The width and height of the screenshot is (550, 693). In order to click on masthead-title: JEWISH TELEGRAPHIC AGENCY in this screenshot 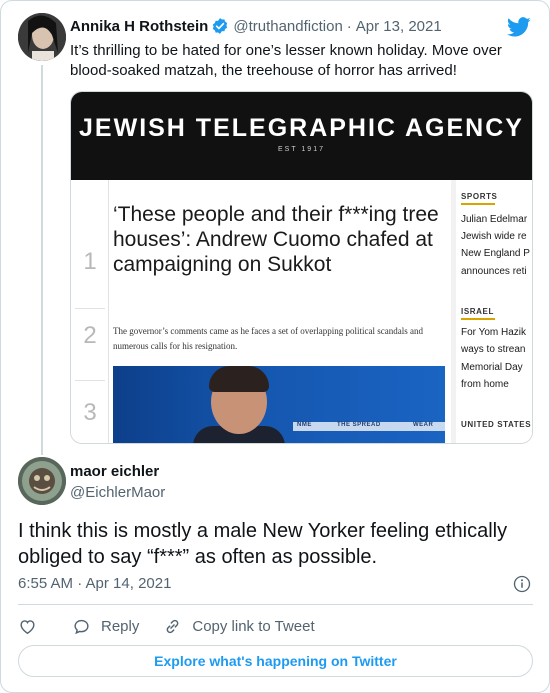, I will do `click(301, 128)`.